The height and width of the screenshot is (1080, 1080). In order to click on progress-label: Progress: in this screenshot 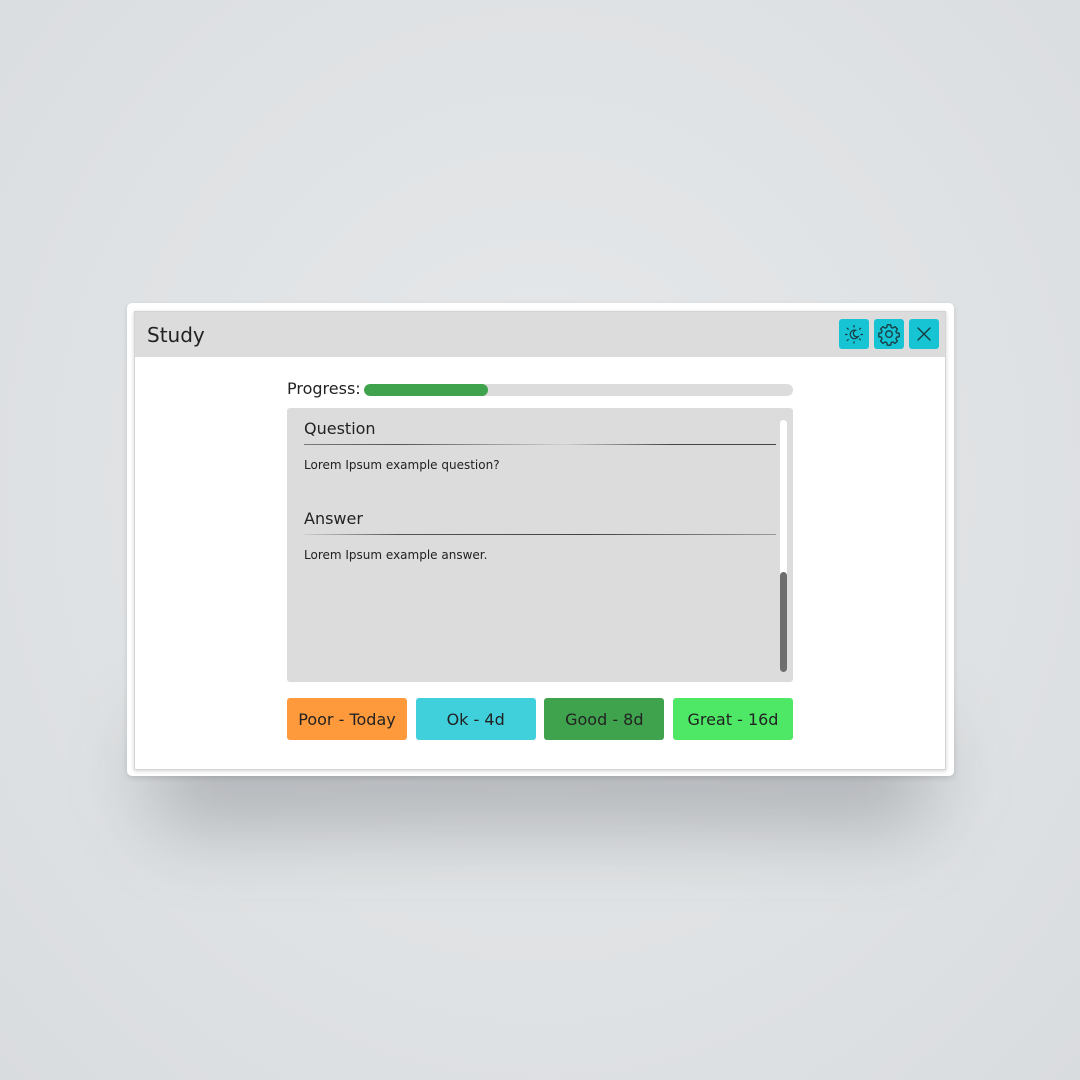, I will do `click(324, 388)`.